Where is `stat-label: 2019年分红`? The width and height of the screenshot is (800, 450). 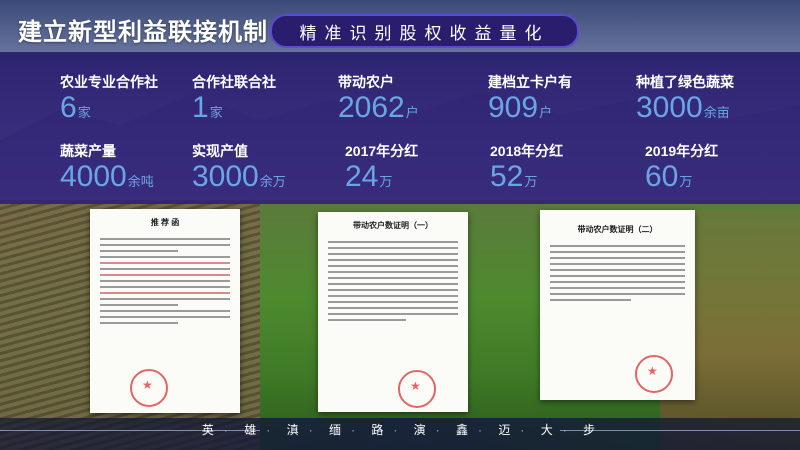 stat-label: 2019年分红 is located at coordinates (682, 151).